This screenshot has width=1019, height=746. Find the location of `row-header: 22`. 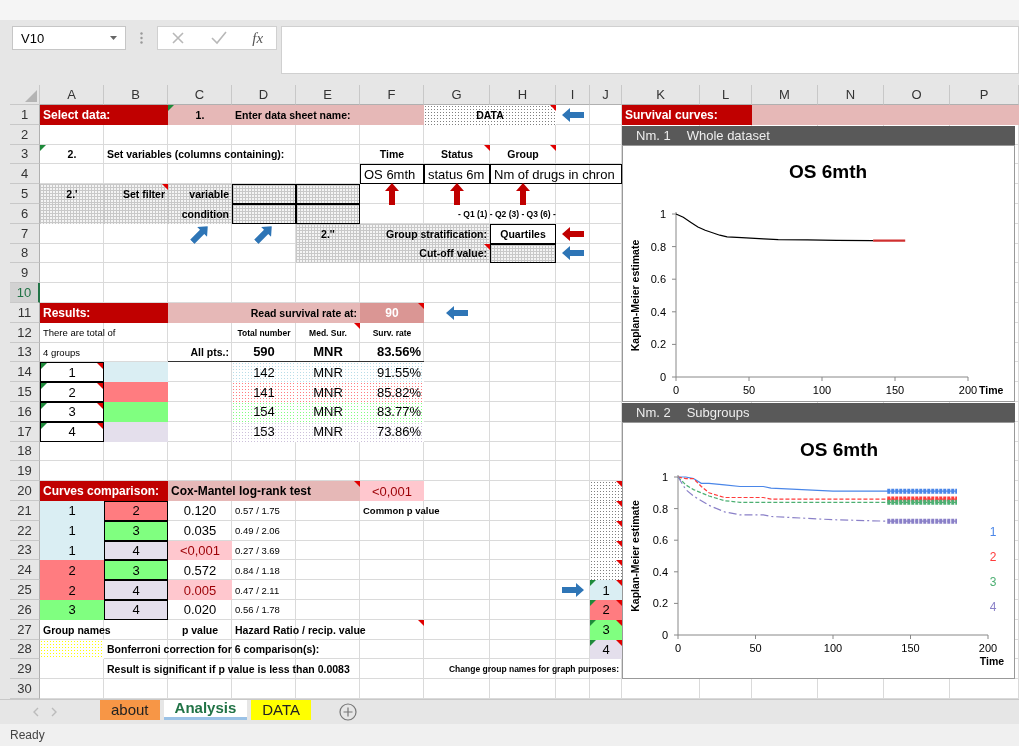

row-header: 22 is located at coordinates (25, 530).